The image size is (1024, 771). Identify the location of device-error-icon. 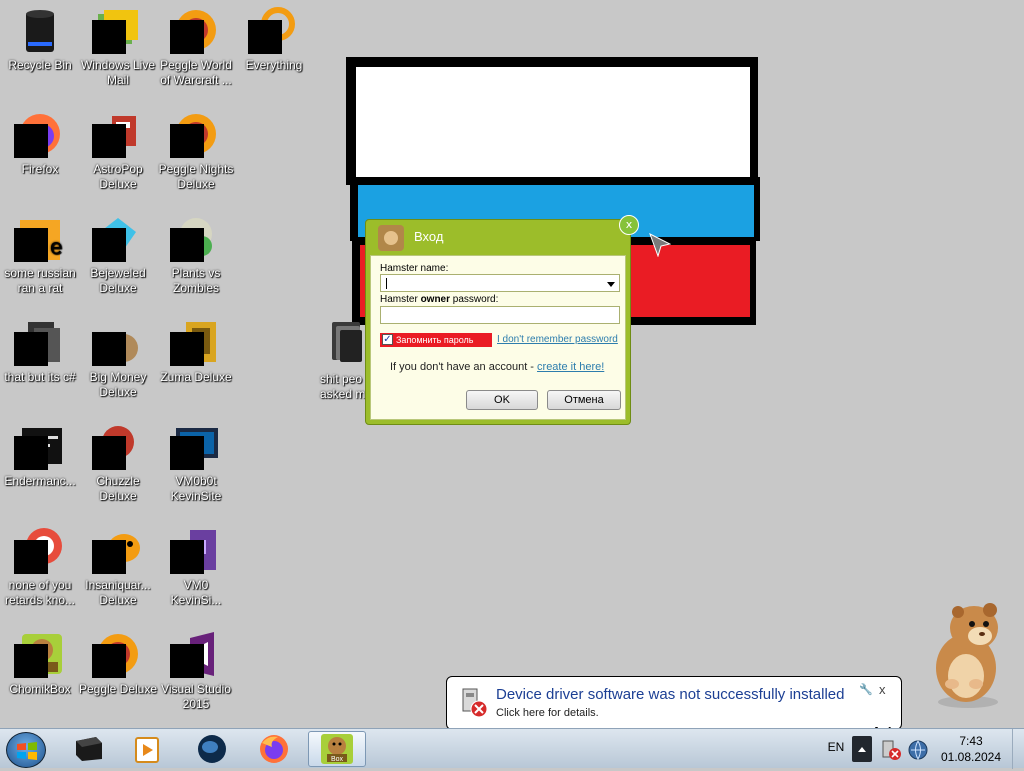
(475, 703).